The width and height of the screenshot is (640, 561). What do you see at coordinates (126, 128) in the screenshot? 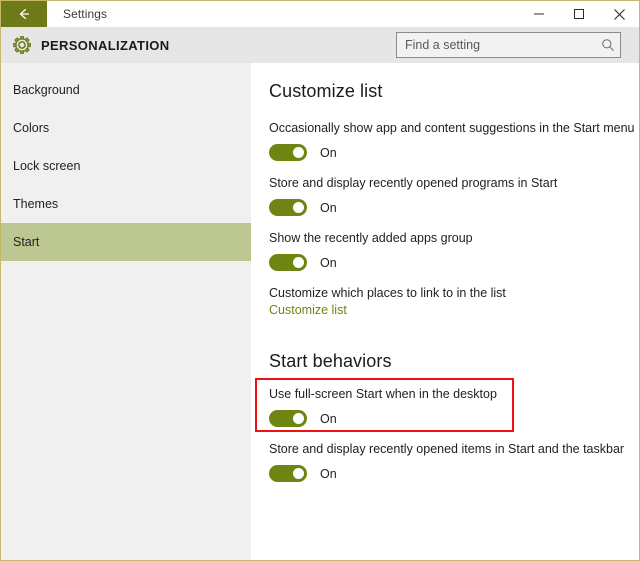
I see `sidebar-item-colors: Colors` at bounding box center [126, 128].